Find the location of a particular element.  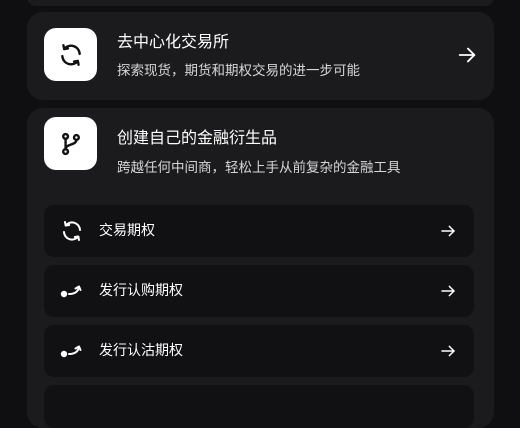

derivatives-icon-box is located at coordinates (70, 143).